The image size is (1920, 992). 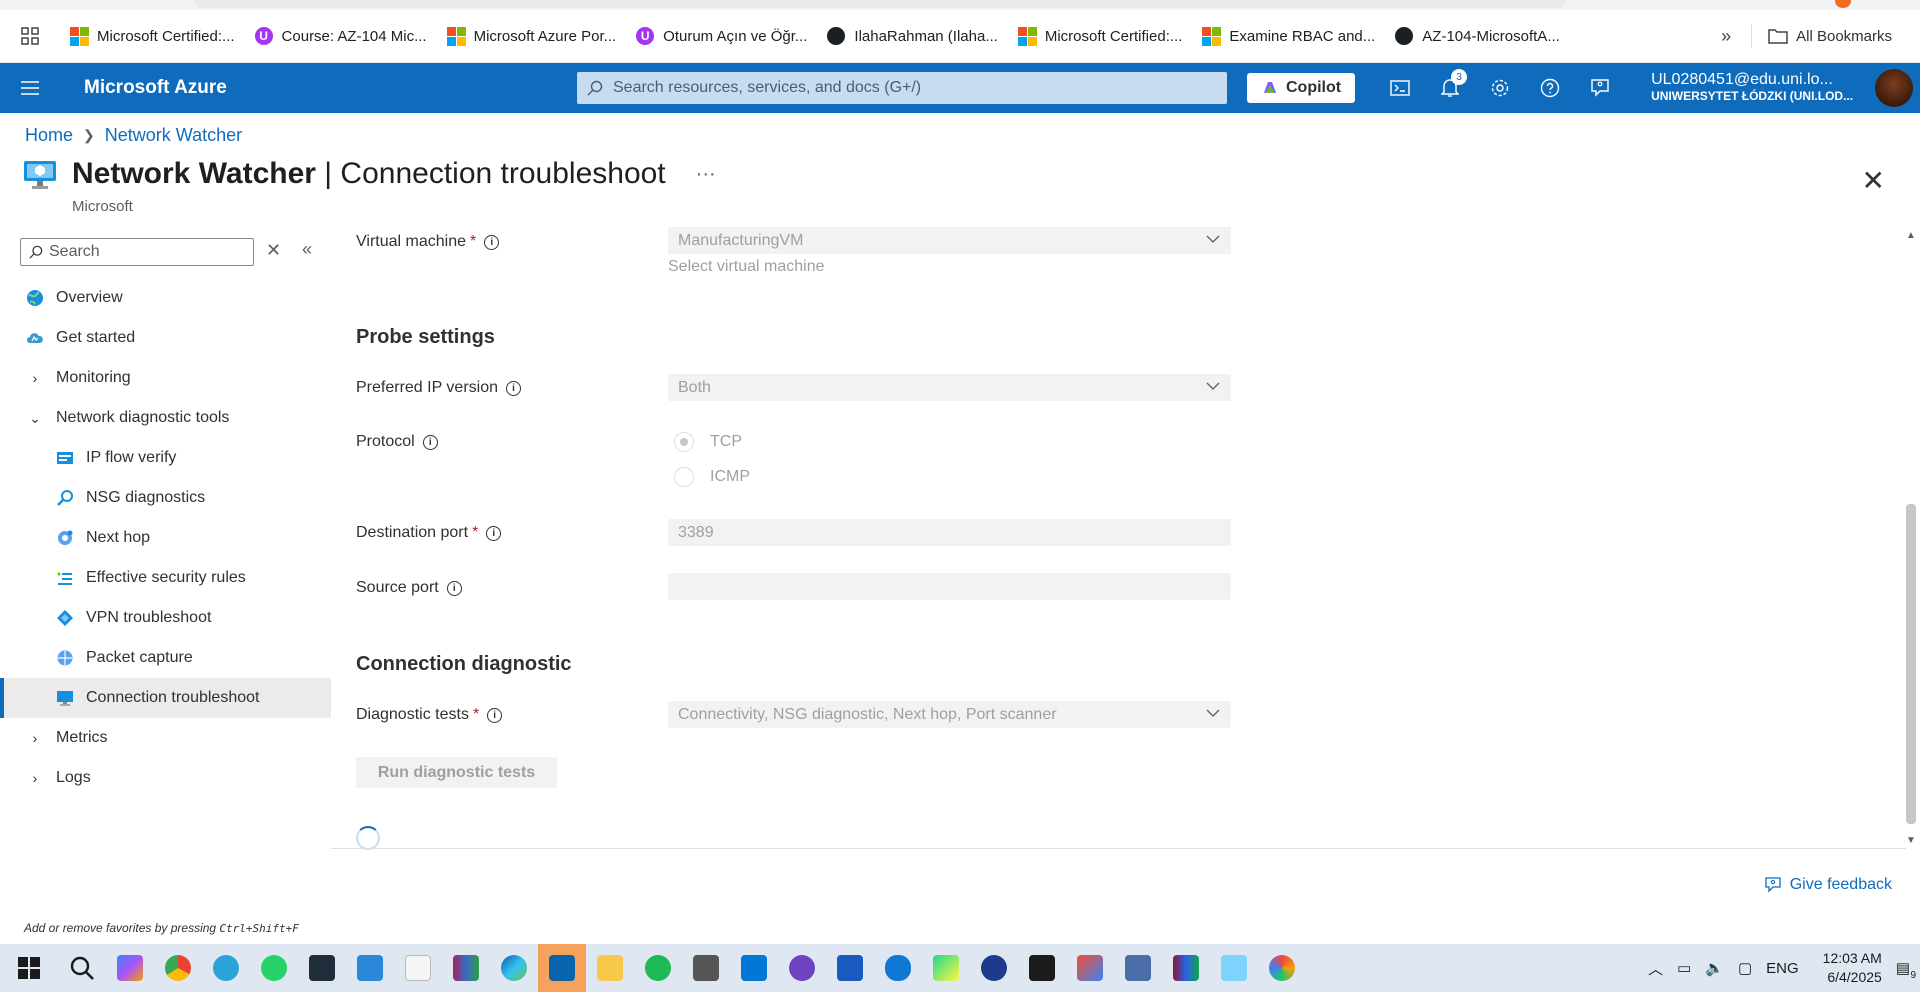 I want to click on file-explorer-app-icon, so click(x=610, y=968).